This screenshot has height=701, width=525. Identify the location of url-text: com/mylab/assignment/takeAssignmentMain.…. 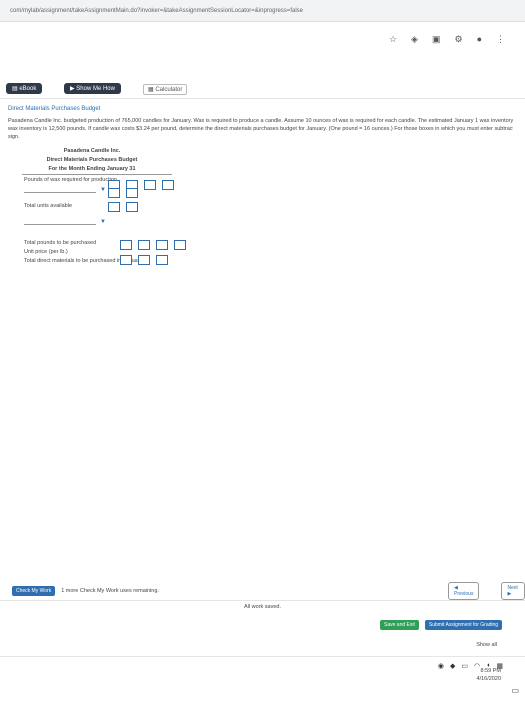
(156, 11).